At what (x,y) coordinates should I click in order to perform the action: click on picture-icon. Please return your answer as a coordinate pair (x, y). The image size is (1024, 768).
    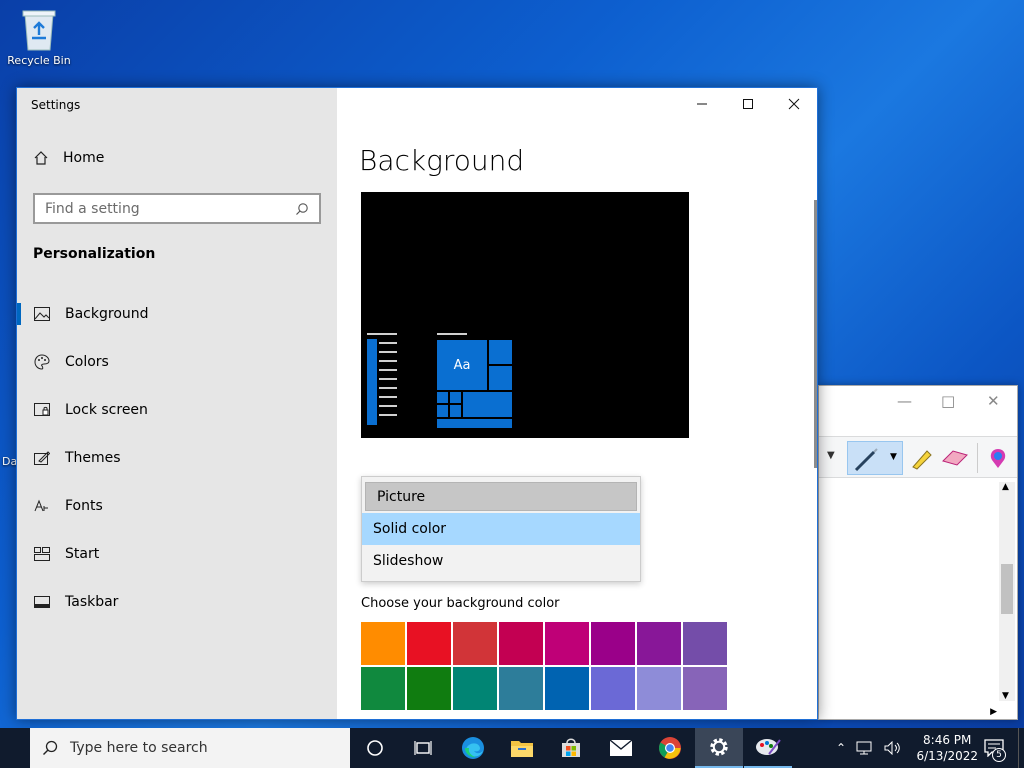
    Looking at the image, I should click on (42, 314).